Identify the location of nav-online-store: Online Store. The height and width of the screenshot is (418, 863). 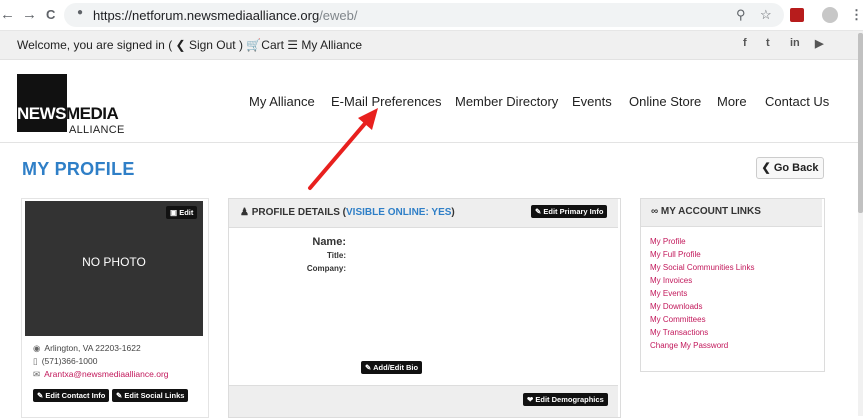
(665, 101).